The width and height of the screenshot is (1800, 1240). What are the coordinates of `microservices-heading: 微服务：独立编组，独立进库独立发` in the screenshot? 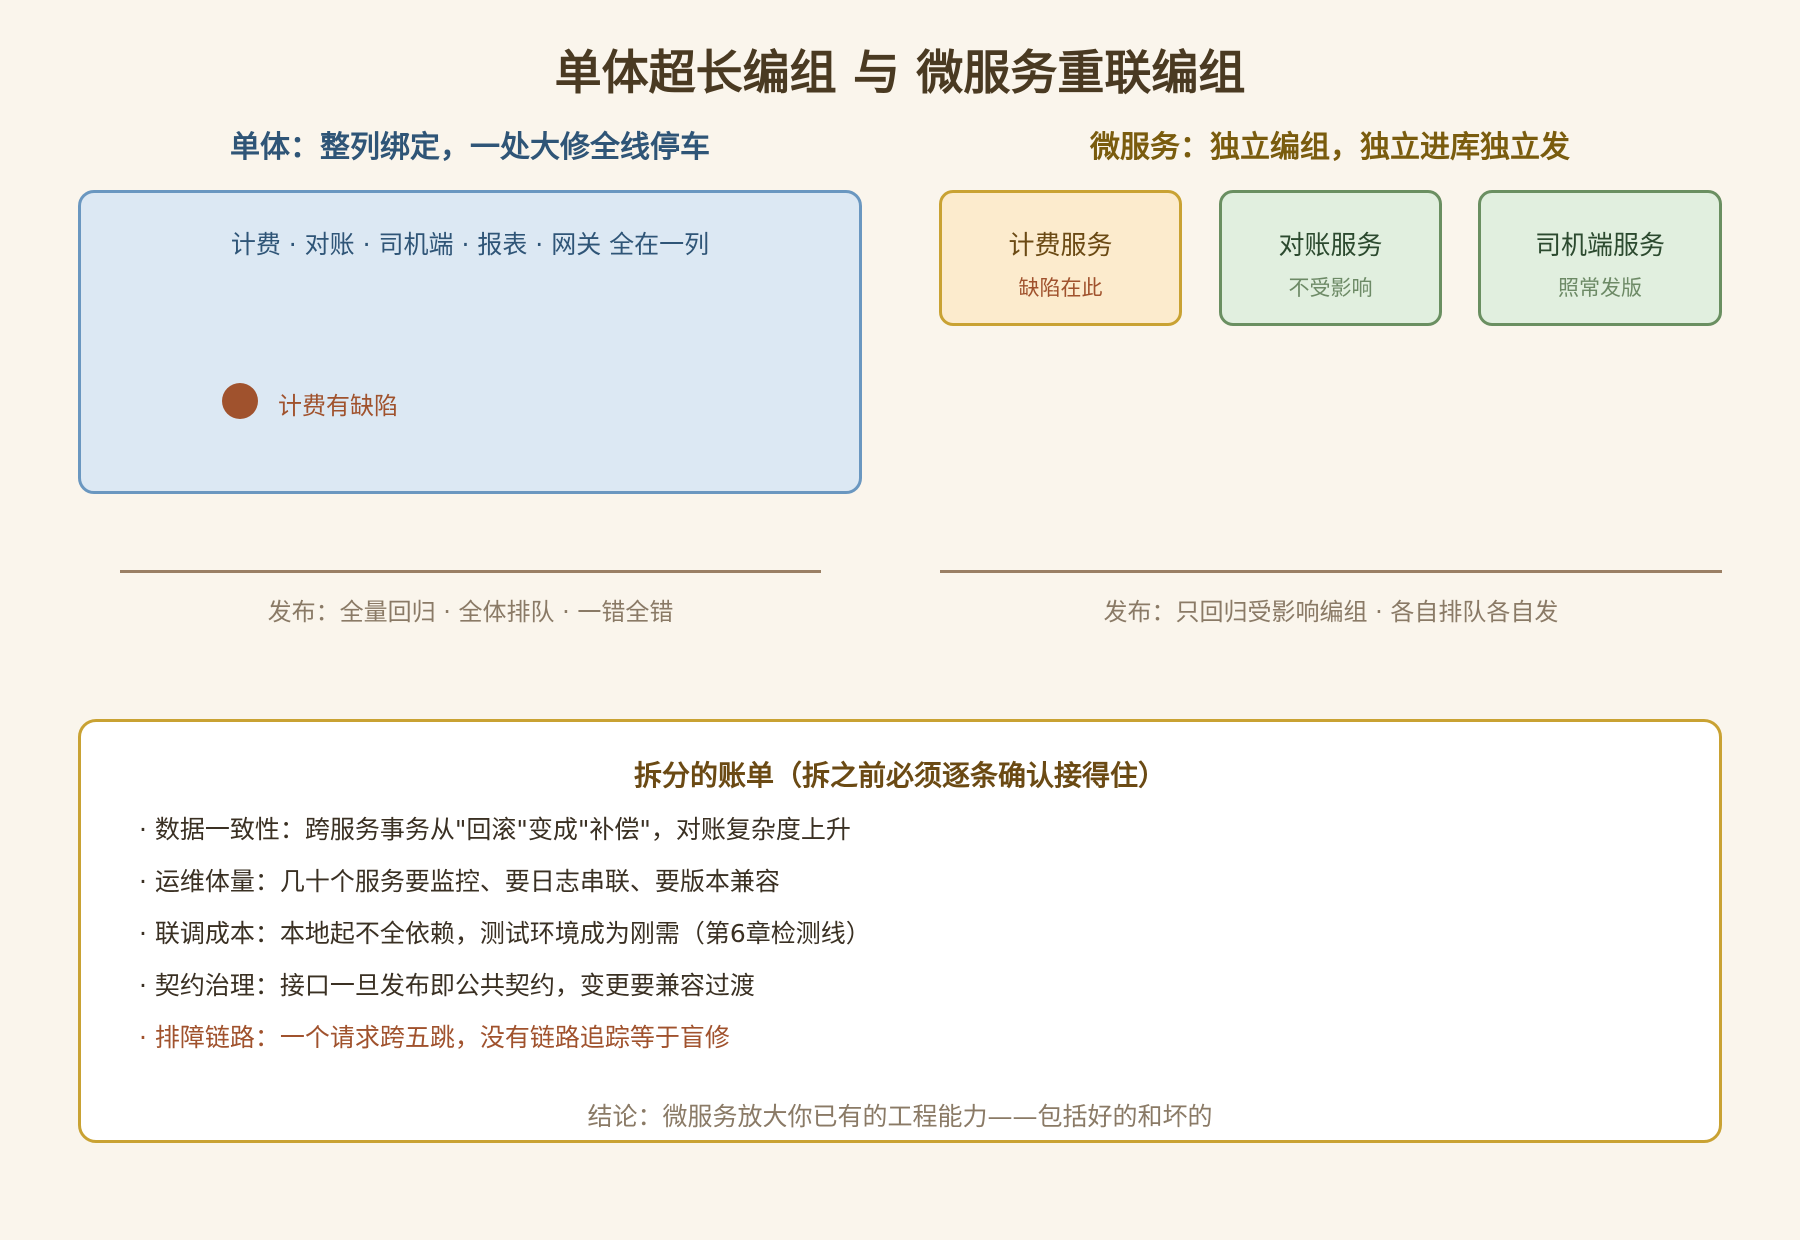 It's located at (1330, 147).